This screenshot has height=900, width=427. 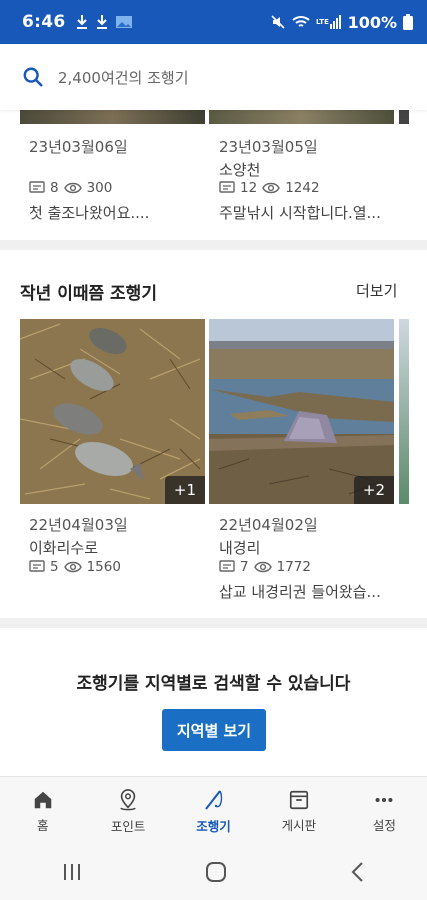 I want to click on log-place: 소양천, so click(x=240, y=170).